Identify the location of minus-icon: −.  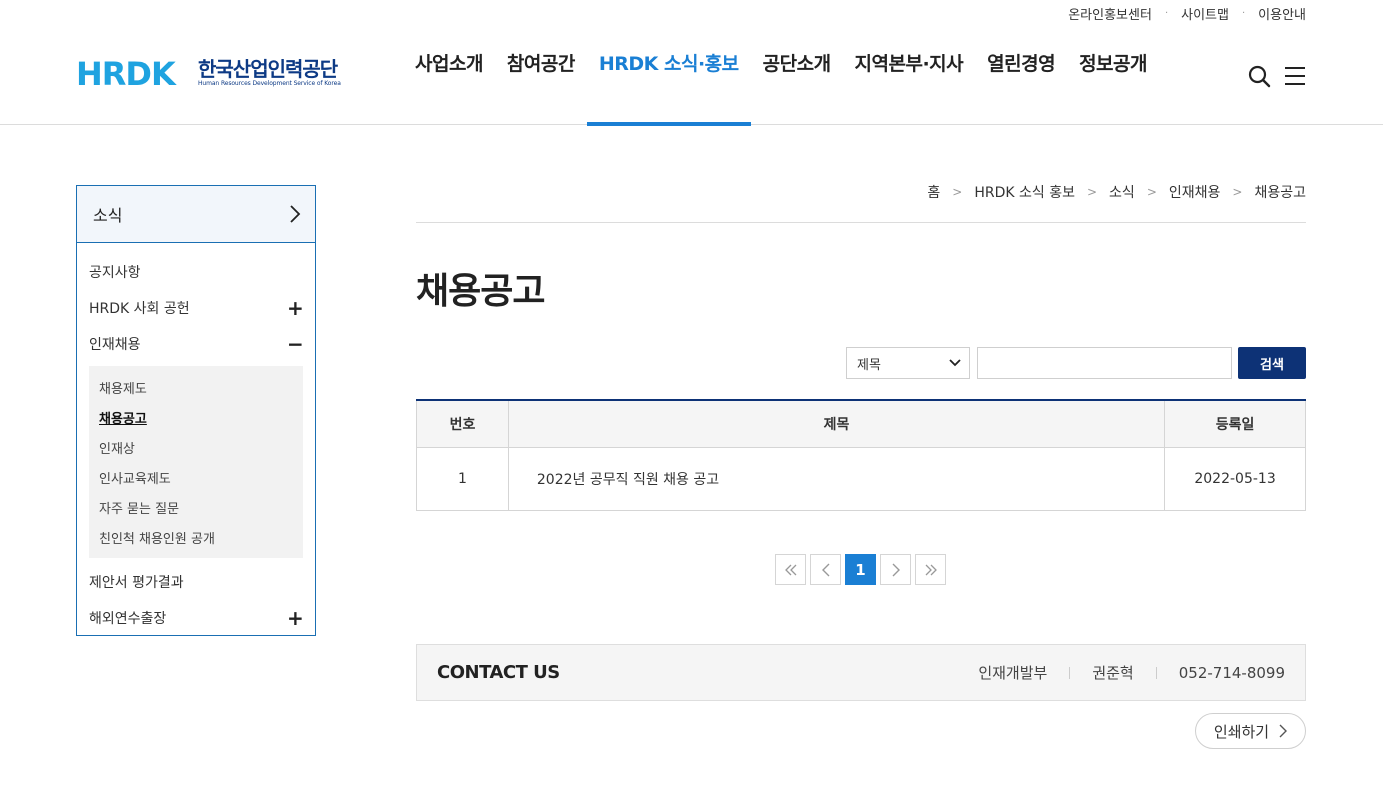
(295, 344).